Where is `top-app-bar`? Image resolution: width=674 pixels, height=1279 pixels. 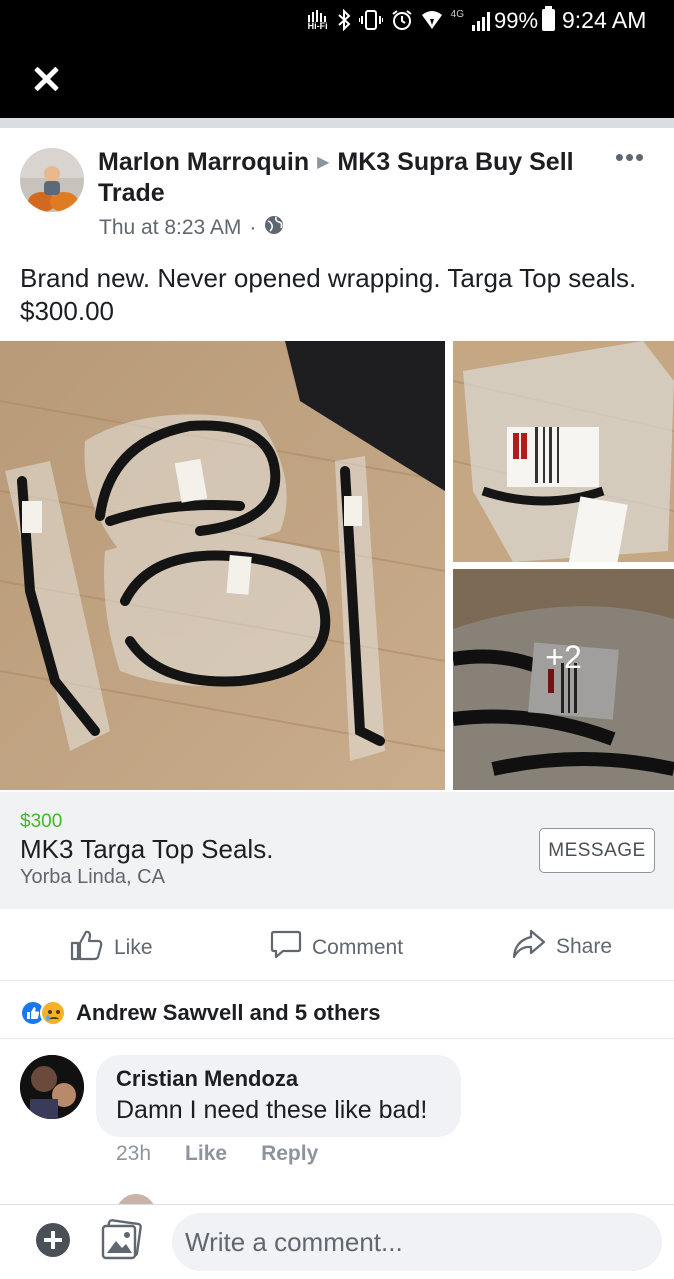 top-app-bar is located at coordinates (337, 79).